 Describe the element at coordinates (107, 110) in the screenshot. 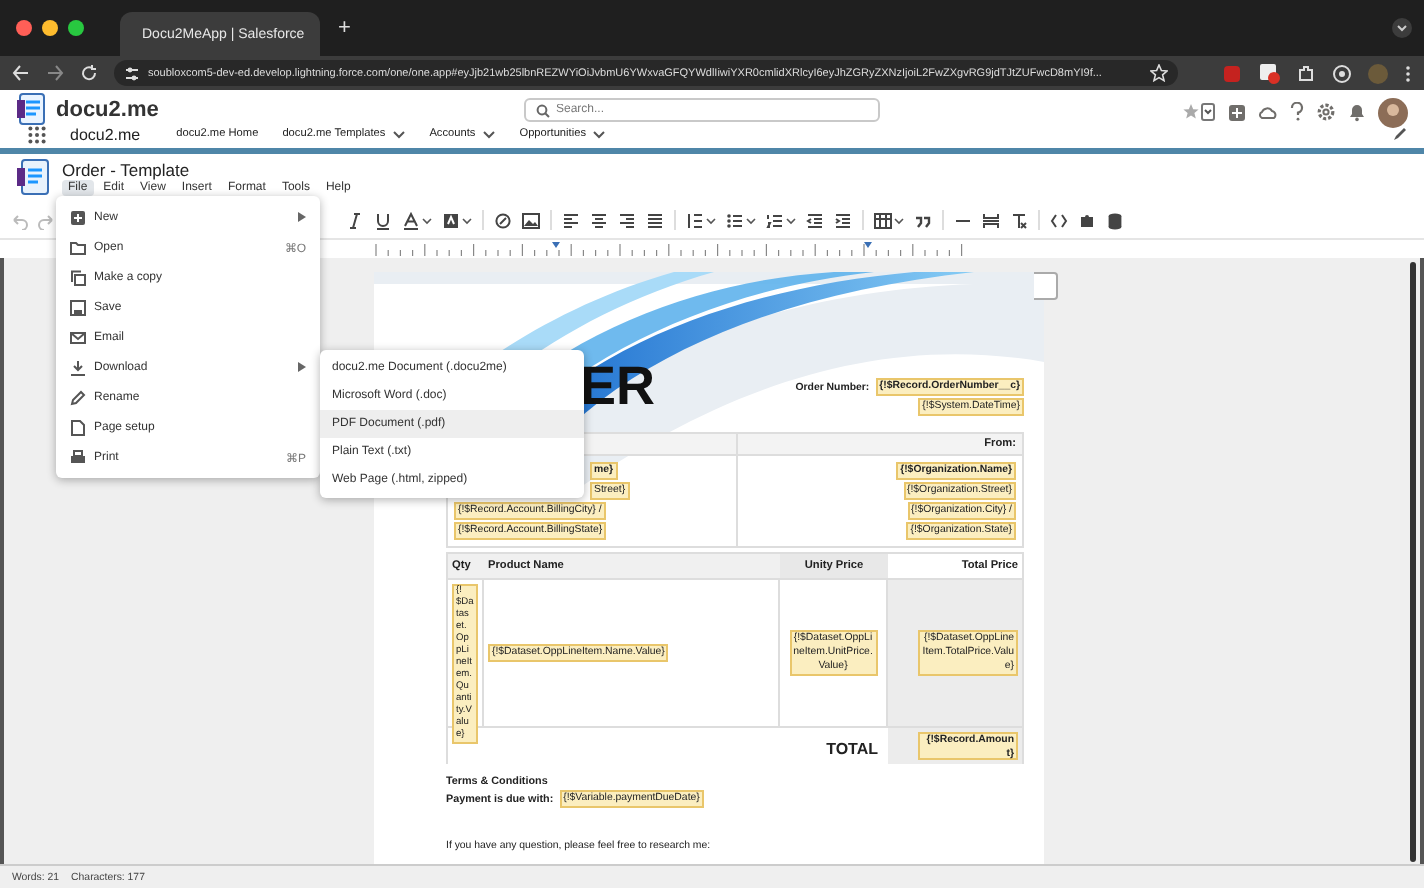

I see `logo-text: docu2.me` at that location.